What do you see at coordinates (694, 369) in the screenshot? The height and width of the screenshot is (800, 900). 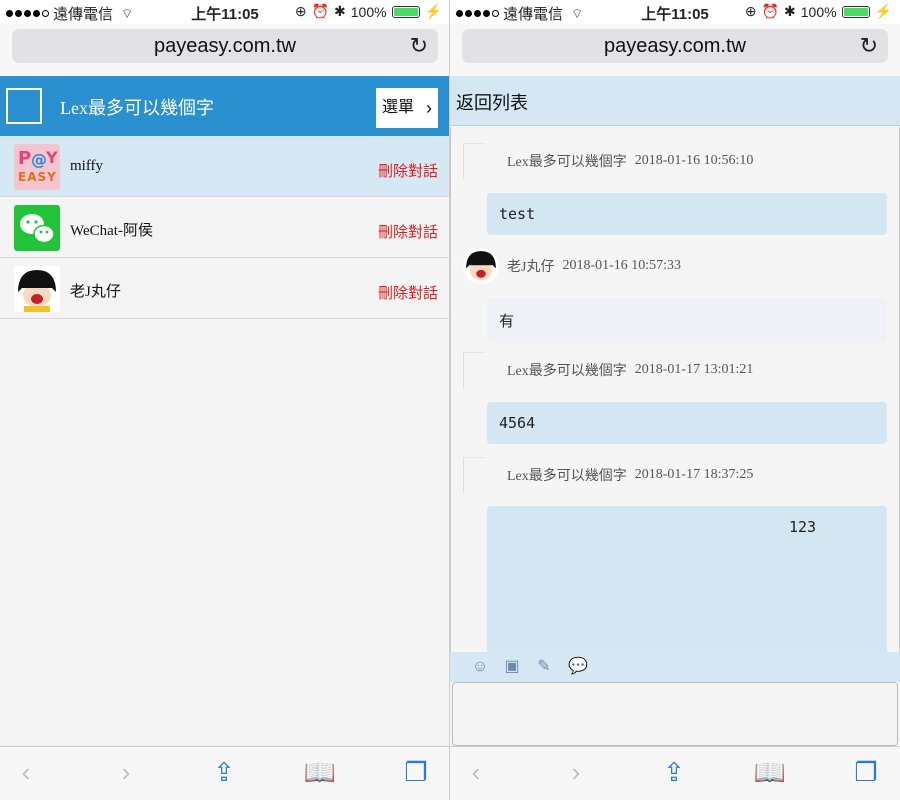 I see `message-time: 2018-01-17 13:01:21` at bounding box center [694, 369].